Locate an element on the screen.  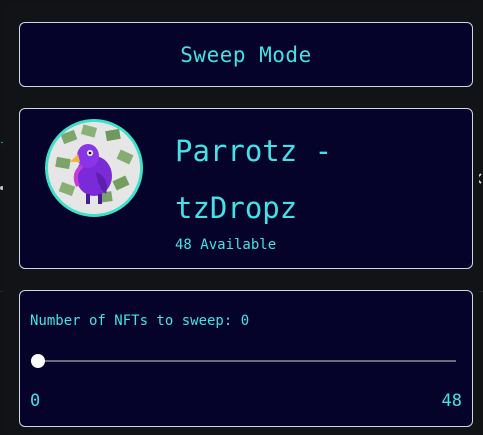
sweep-slider-track is located at coordinates (247, 361).